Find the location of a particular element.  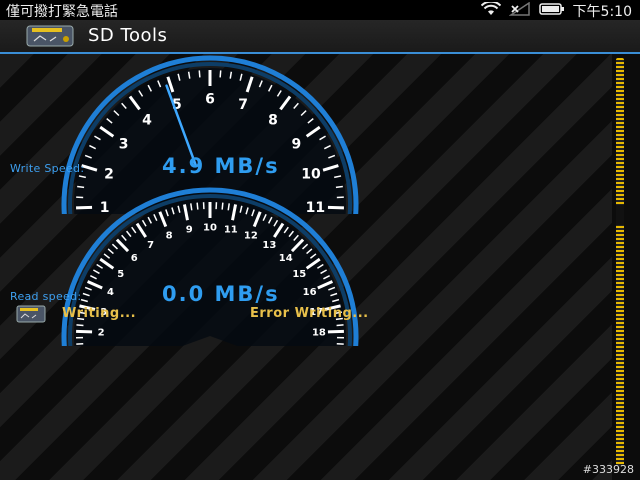

write-tick-label: 2 is located at coordinates (109, 175).